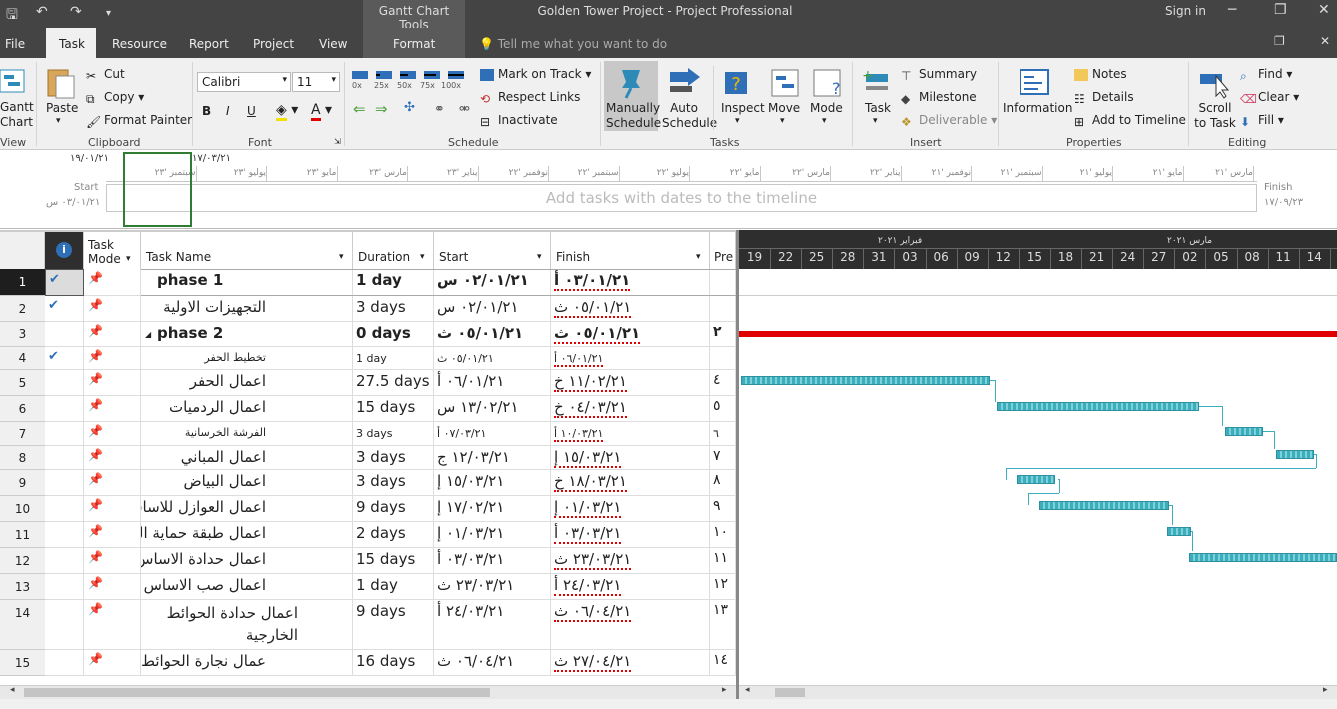 The image size is (1337, 709). I want to click on scroll-left-icon: ◂, so click(747, 690).